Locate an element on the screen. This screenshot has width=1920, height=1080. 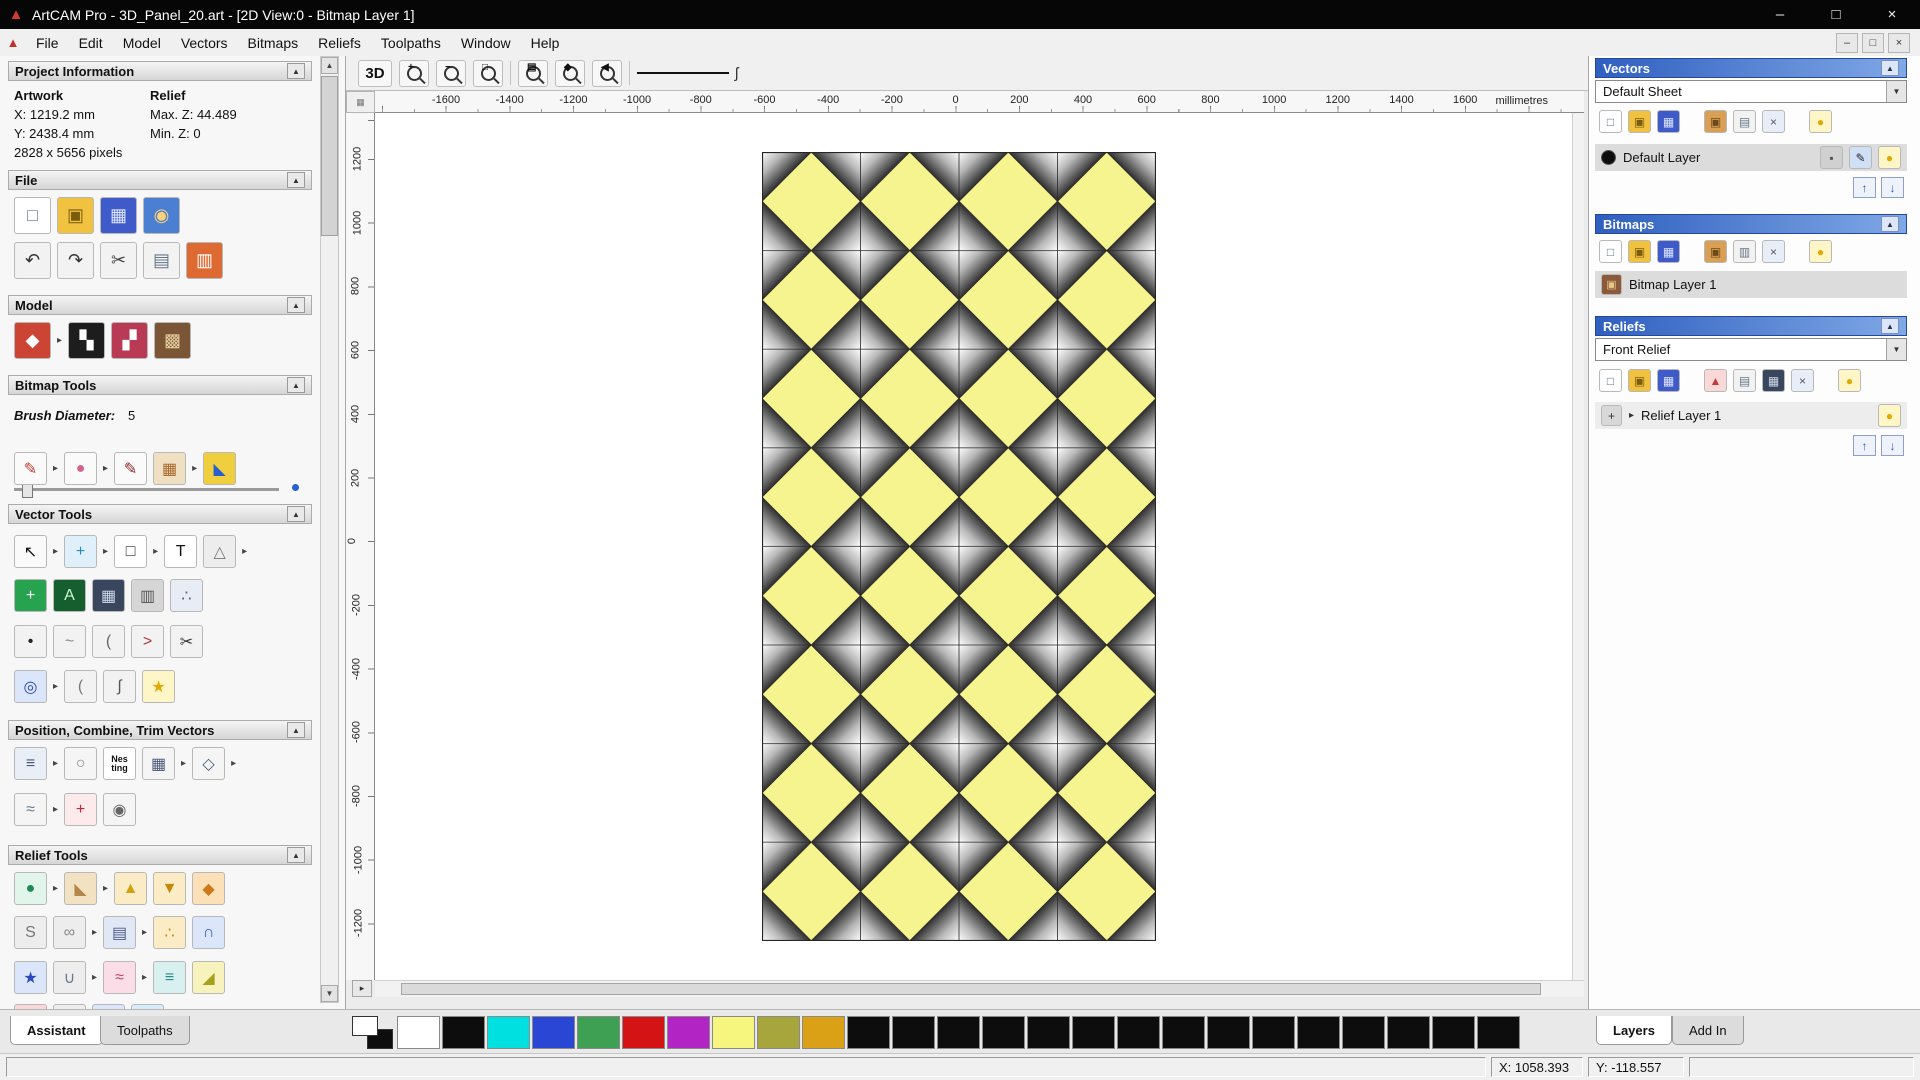
primary-secondary-swatch is located at coordinates (373, 1032).